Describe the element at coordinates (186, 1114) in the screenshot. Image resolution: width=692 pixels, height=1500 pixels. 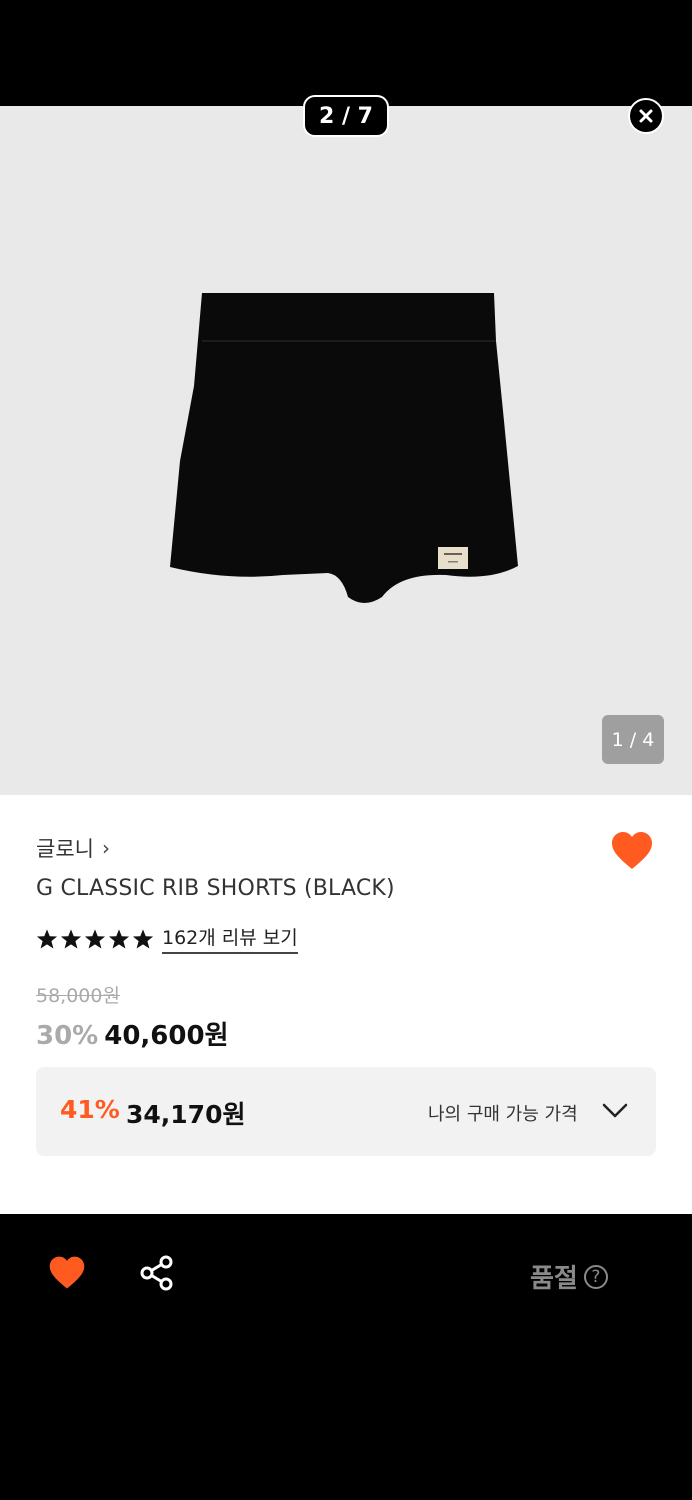
I see `my-price-value: 34,170원` at that location.